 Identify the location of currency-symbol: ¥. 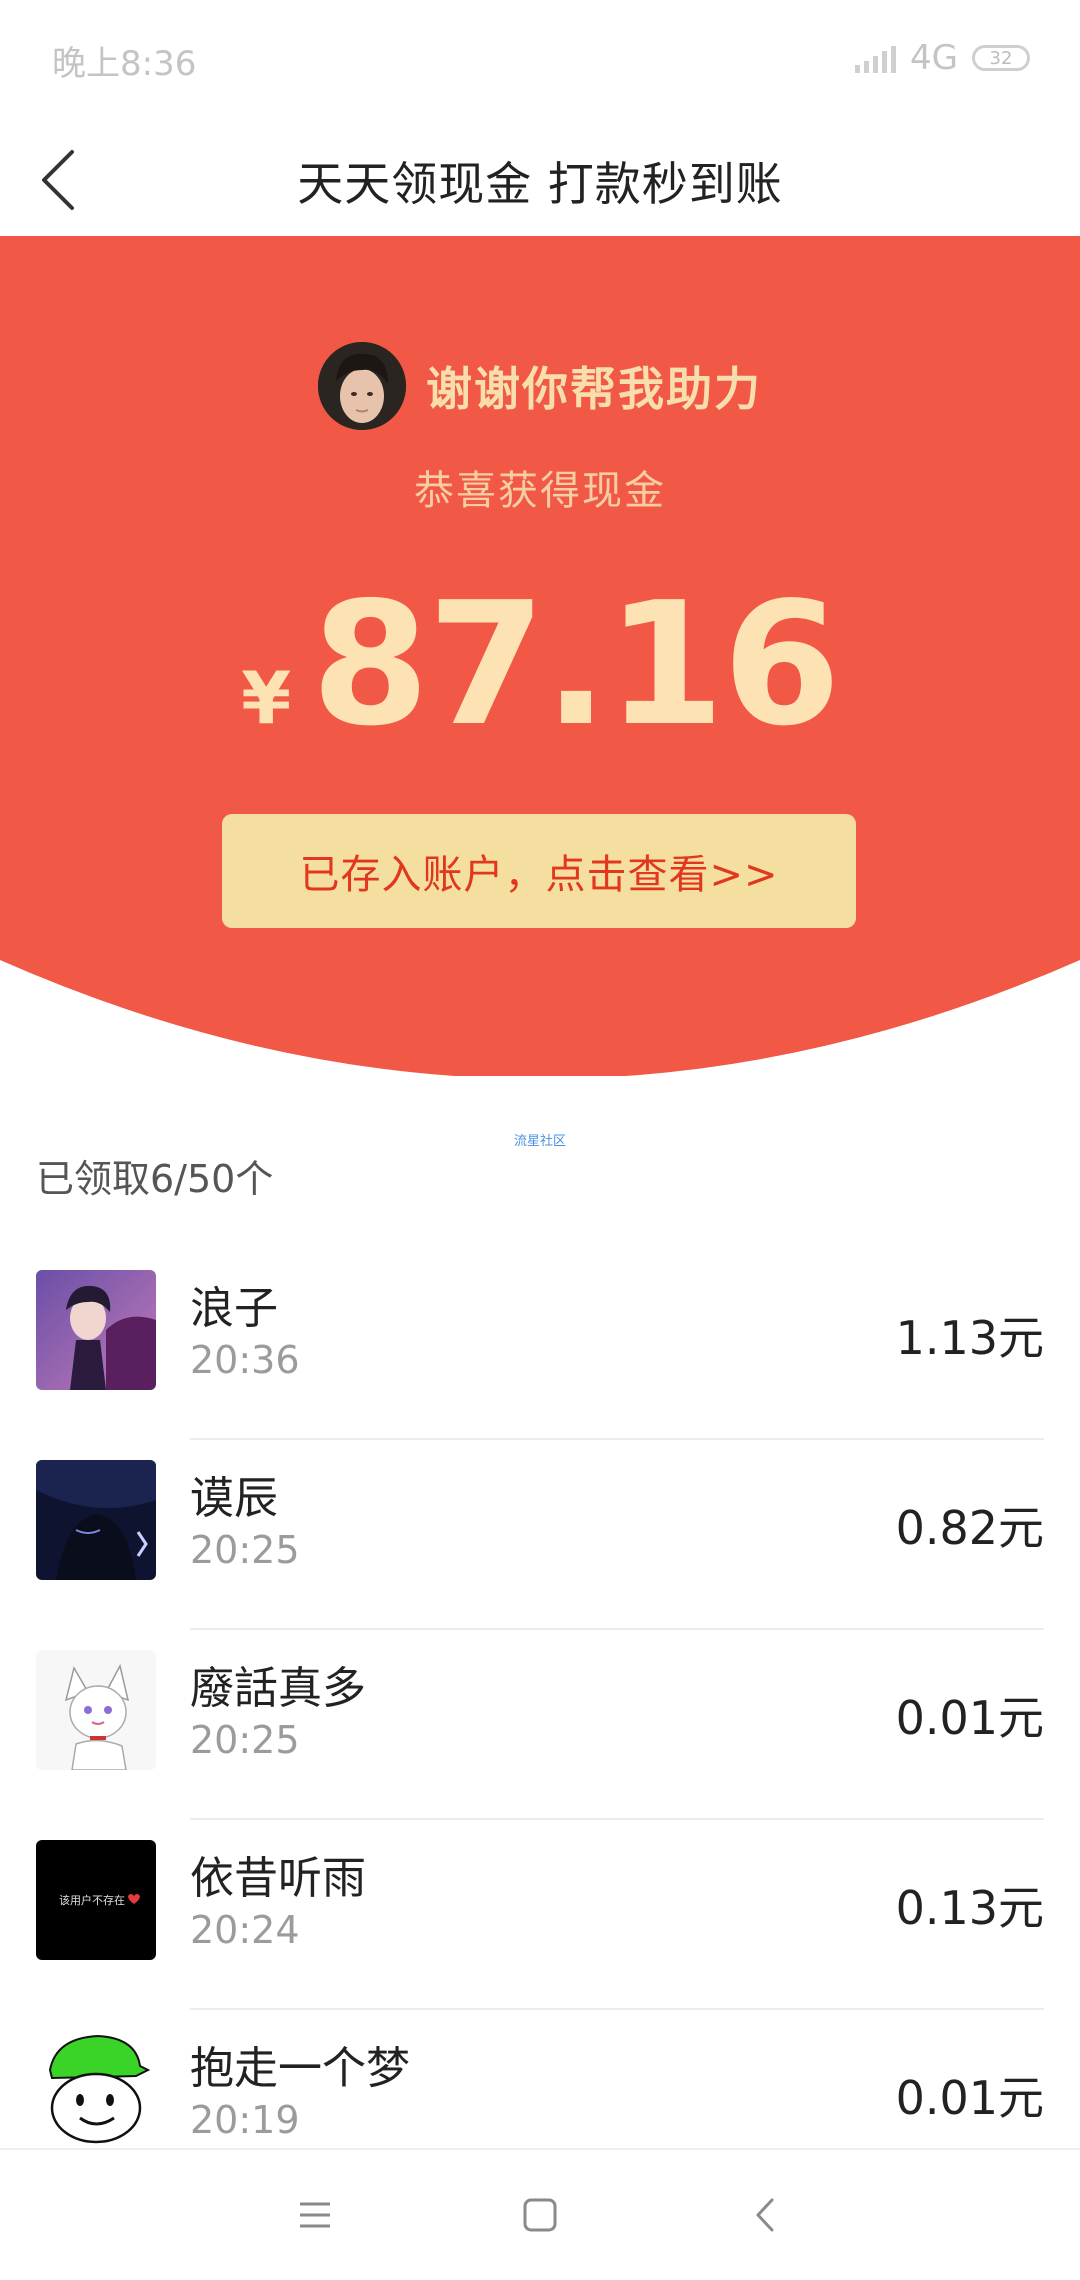
(266, 698).